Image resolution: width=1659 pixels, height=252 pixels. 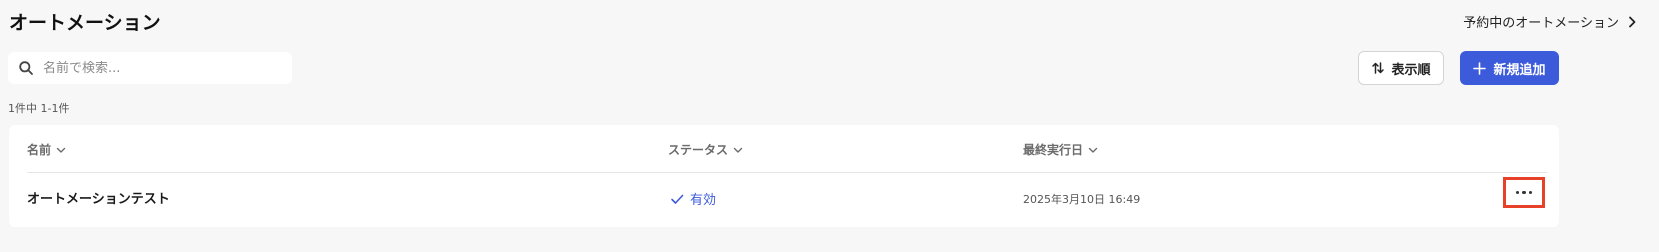 I want to click on chevron-right-icon, so click(x=1632, y=21).